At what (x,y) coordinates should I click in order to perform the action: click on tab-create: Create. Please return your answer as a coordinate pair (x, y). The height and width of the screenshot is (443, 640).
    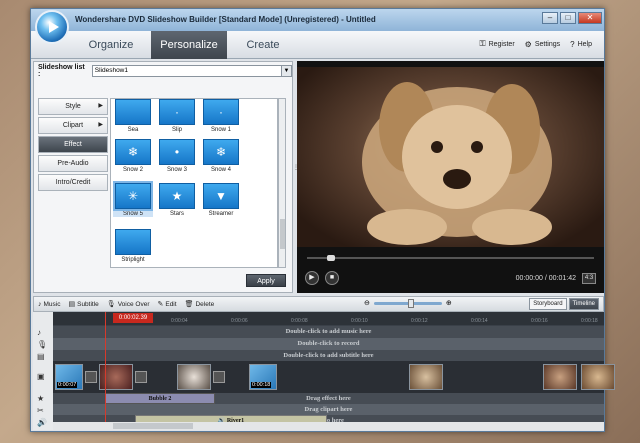
    Looking at the image, I should click on (263, 45).